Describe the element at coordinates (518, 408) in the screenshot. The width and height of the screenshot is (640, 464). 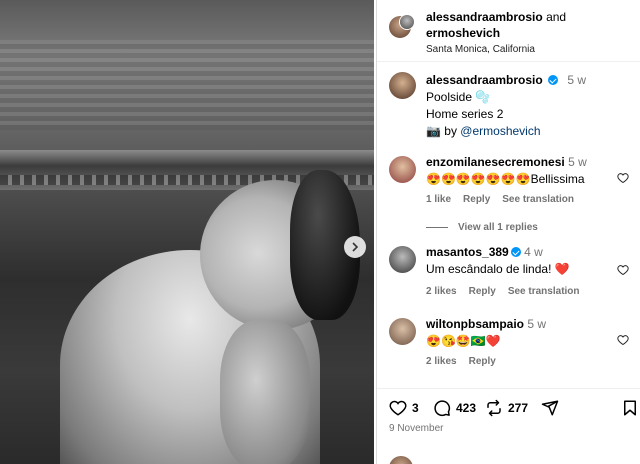
I see `reposts-count: 277` at that location.